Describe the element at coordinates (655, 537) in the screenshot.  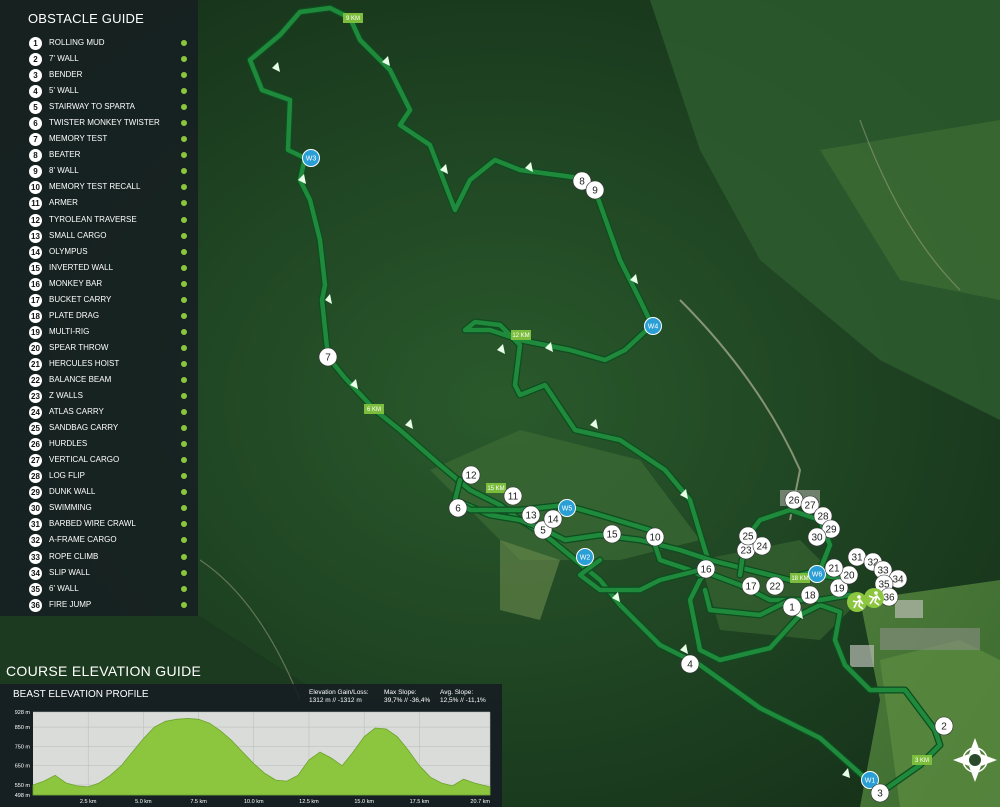
I see `obstacle-marker: 10` at that location.